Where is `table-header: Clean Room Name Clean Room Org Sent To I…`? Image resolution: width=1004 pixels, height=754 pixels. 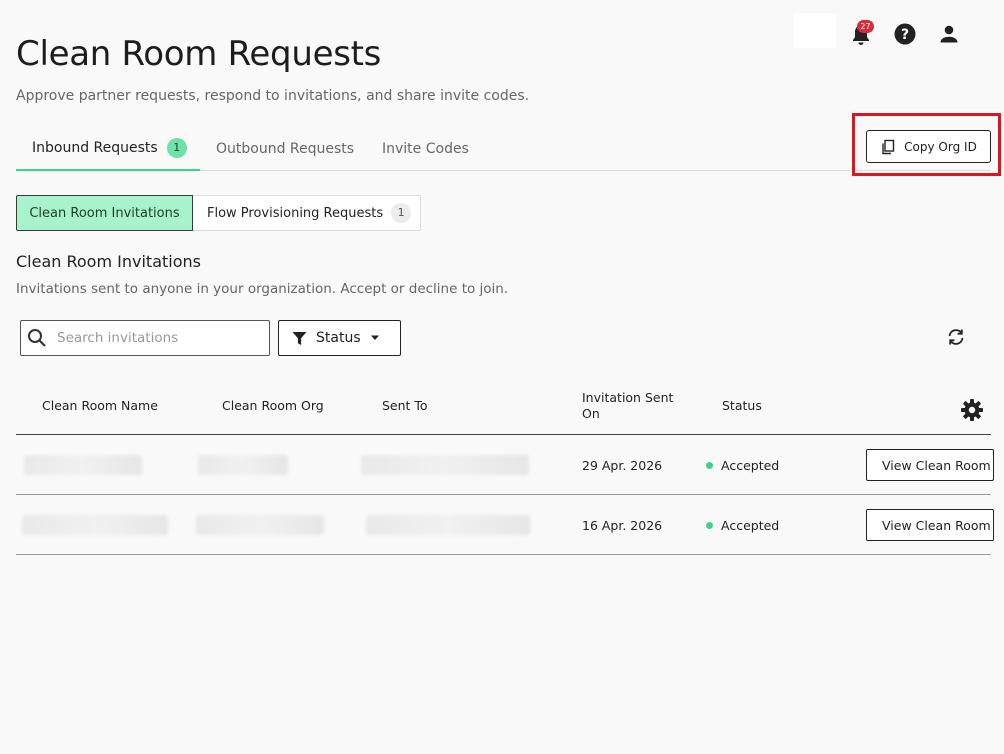 table-header: Clean Room Name Clean Room Org Sent To I… is located at coordinates (503, 405).